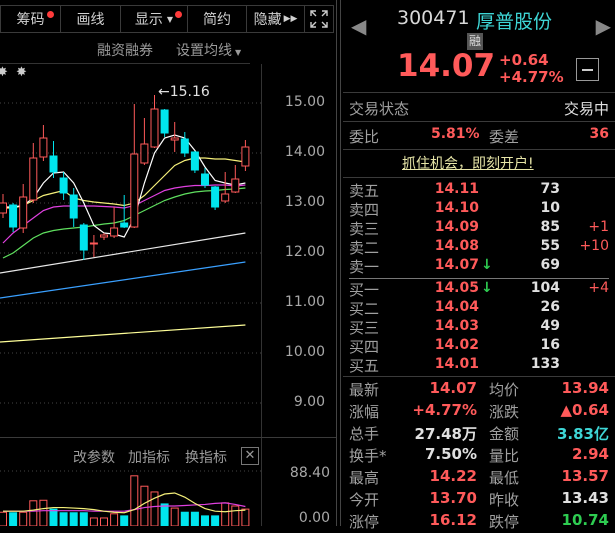 The width and height of the screenshot is (615, 533). What do you see at coordinates (358, 26) in the screenshot?
I see `prev-stock-arrow-icon: ◀` at bounding box center [358, 26].